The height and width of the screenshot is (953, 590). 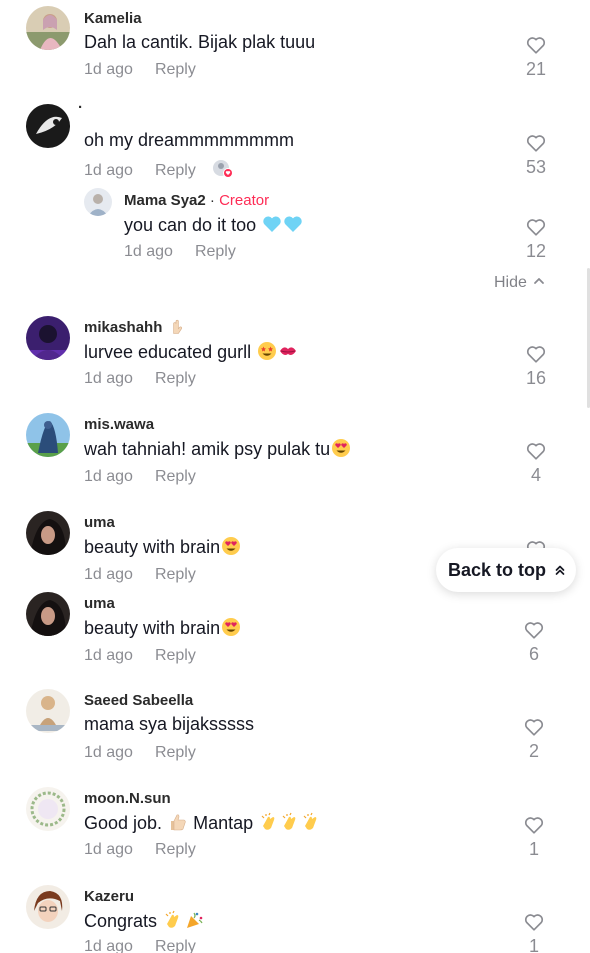 What do you see at coordinates (539, 281) in the screenshot?
I see `chevron-up-icon` at bounding box center [539, 281].